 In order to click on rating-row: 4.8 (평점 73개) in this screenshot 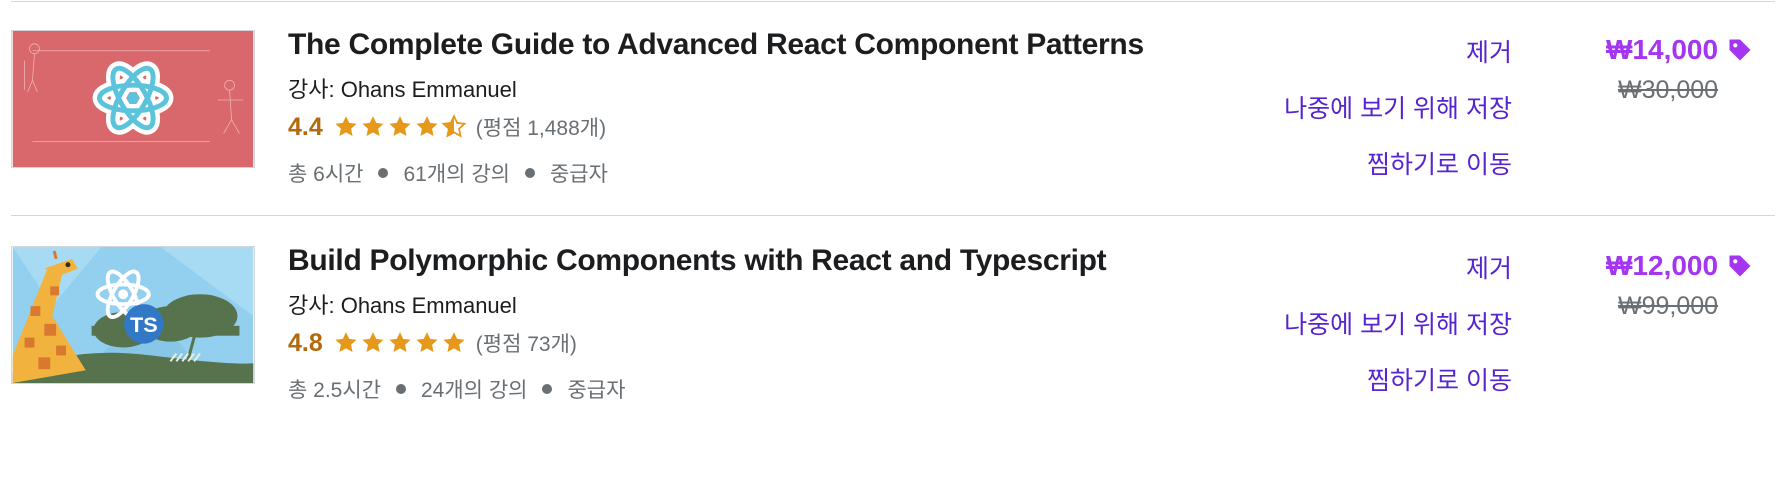, I will do `click(432, 343)`.